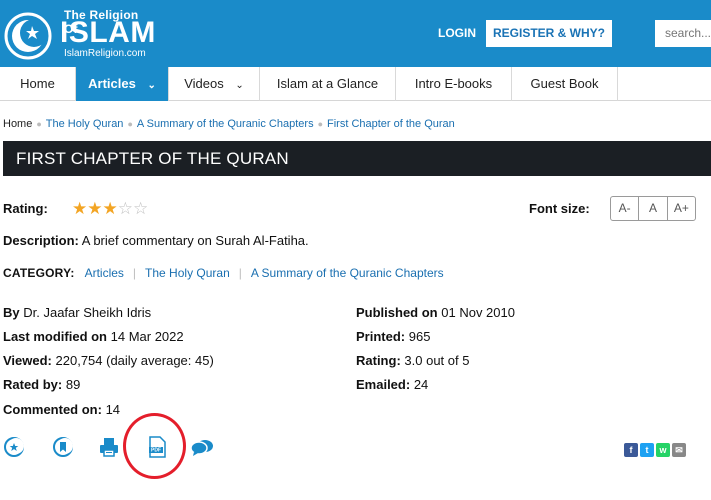 The image size is (711, 500). Describe the element at coordinates (663, 450) in the screenshot. I see `whatsapp-icon: w` at that location.